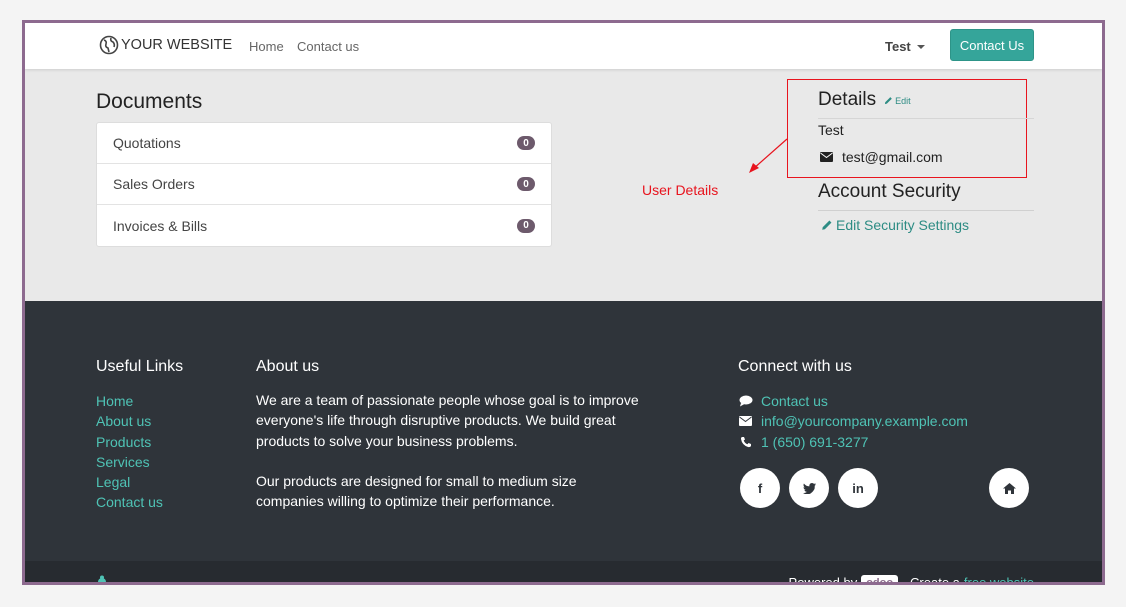  I want to click on contact-us-button: Contact Us, so click(992, 45).